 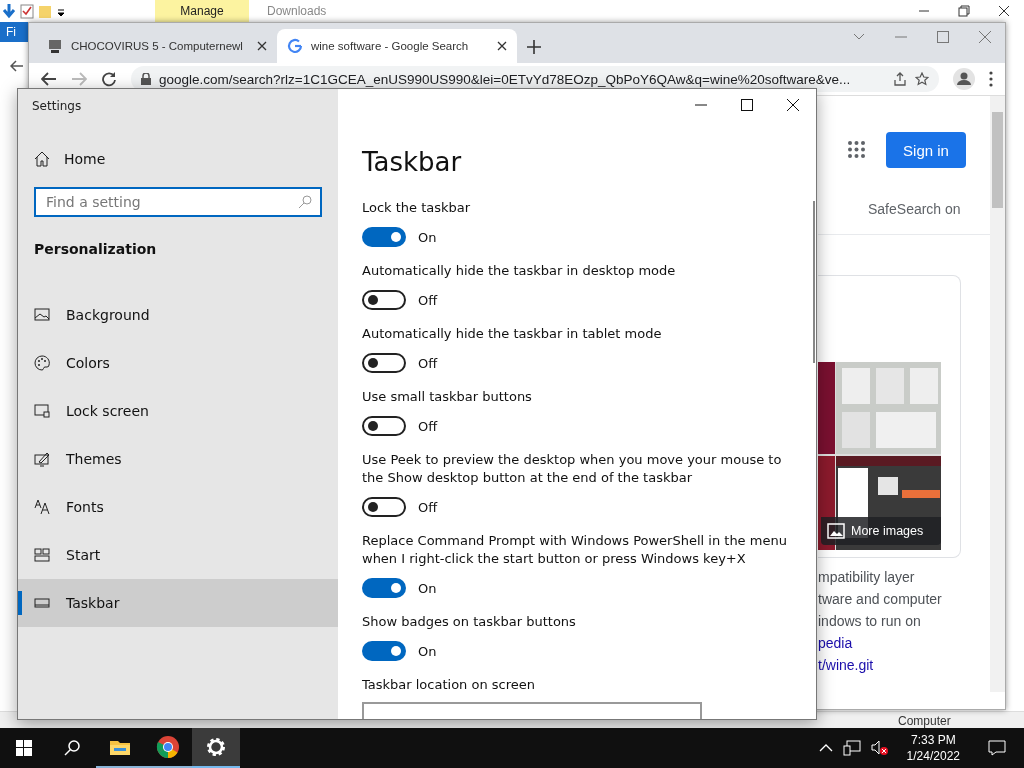 I want to click on new-tab-icon, so click(x=534, y=47).